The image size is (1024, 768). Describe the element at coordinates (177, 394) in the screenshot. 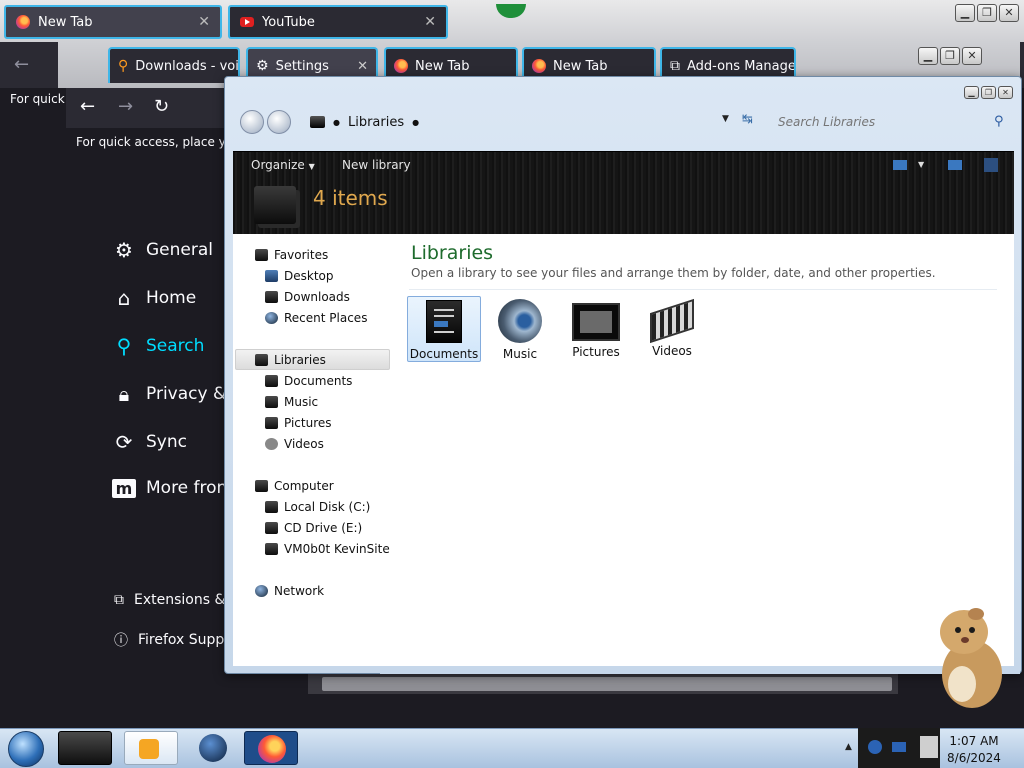

I see `settings-nav-privacy: 🔒︎ Privacy & S` at that location.